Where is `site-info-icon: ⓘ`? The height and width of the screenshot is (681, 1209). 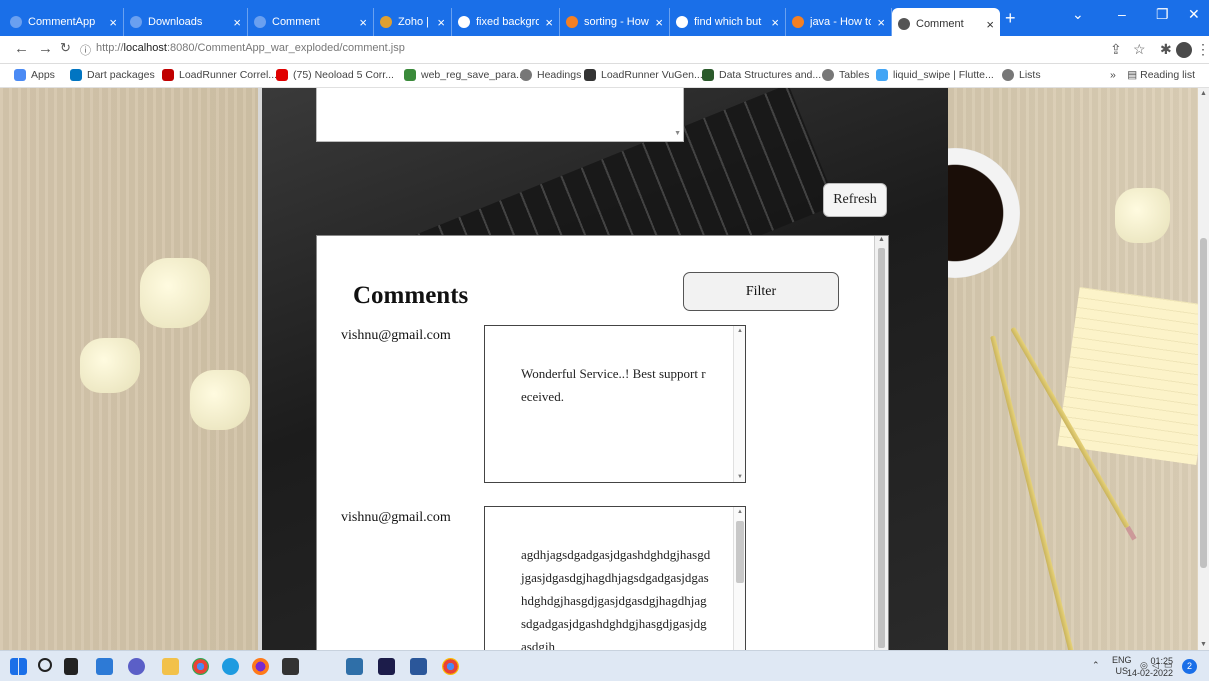
site-info-icon: ⓘ is located at coordinates (85, 50).